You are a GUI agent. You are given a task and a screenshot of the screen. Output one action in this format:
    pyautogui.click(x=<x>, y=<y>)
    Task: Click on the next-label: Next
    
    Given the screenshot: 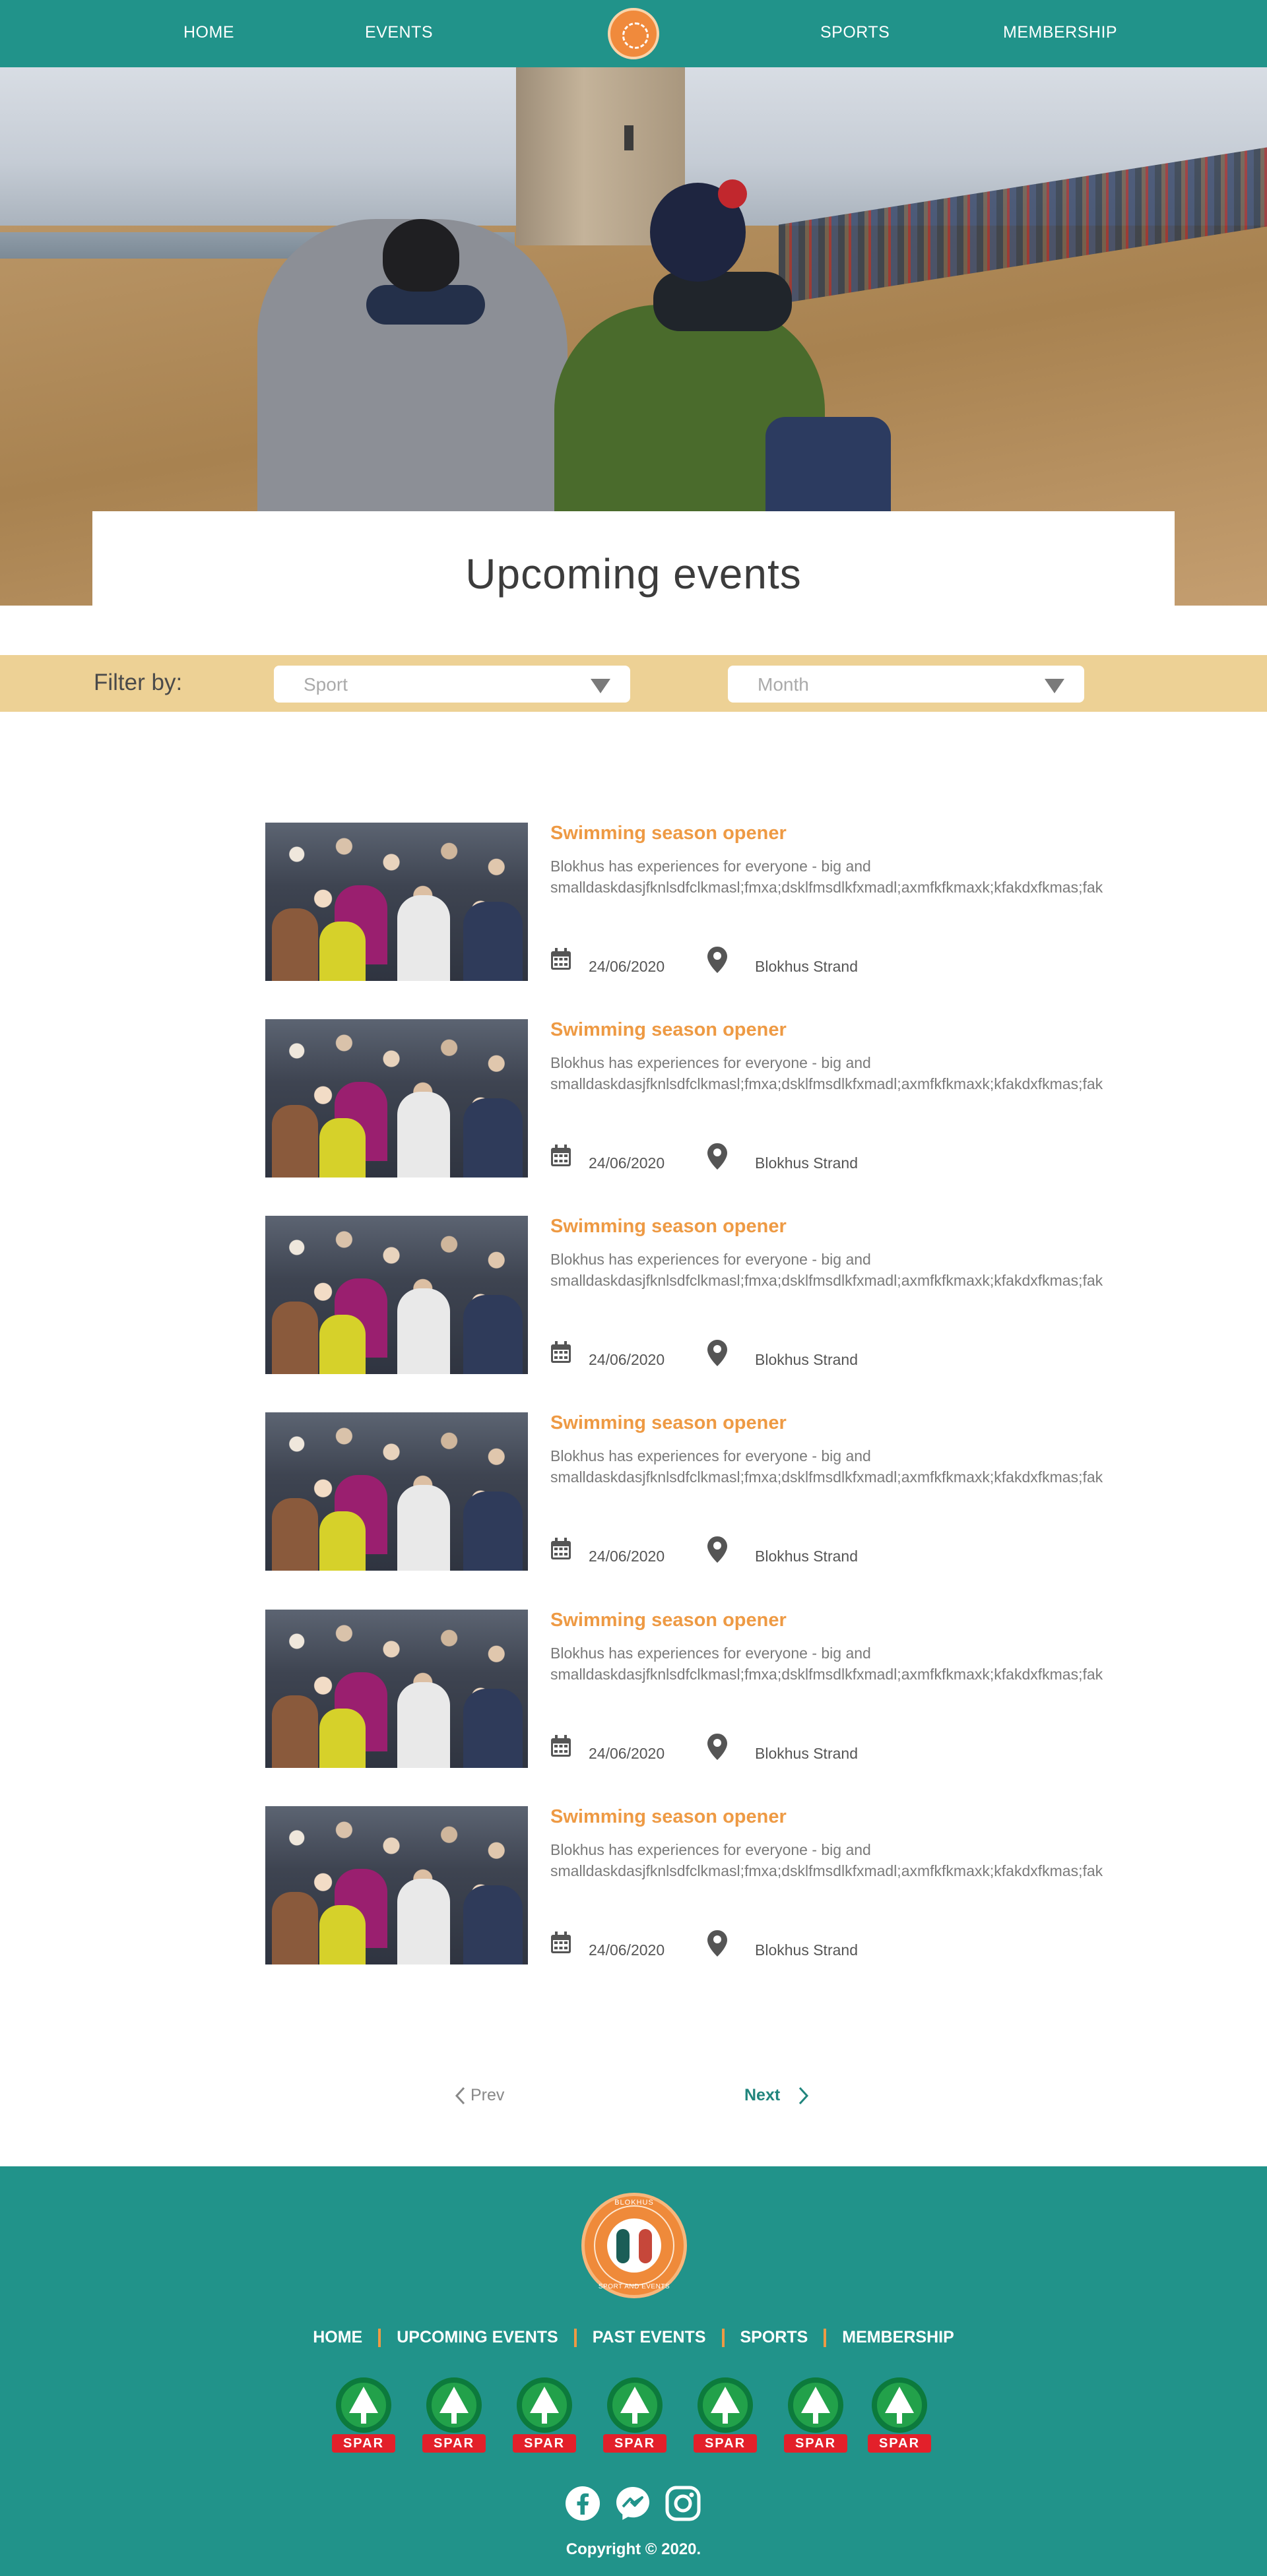 What is the action you would take?
    pyautogui.click(x=762, y=2095)
    